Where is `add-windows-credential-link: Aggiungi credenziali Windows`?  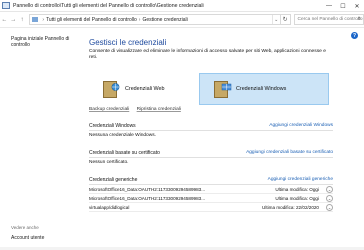
add-windows-credential-link: Aggiungi credenziali Windows is located at coordinates (301, 125).